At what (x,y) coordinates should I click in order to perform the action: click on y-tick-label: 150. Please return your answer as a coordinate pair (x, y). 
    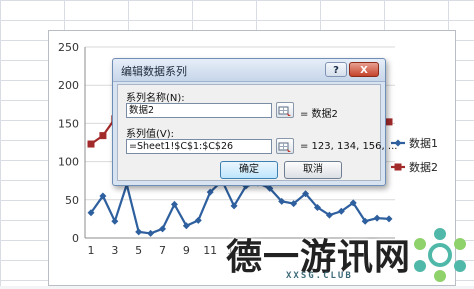
    Looking at the image, I should click on (68, 123).